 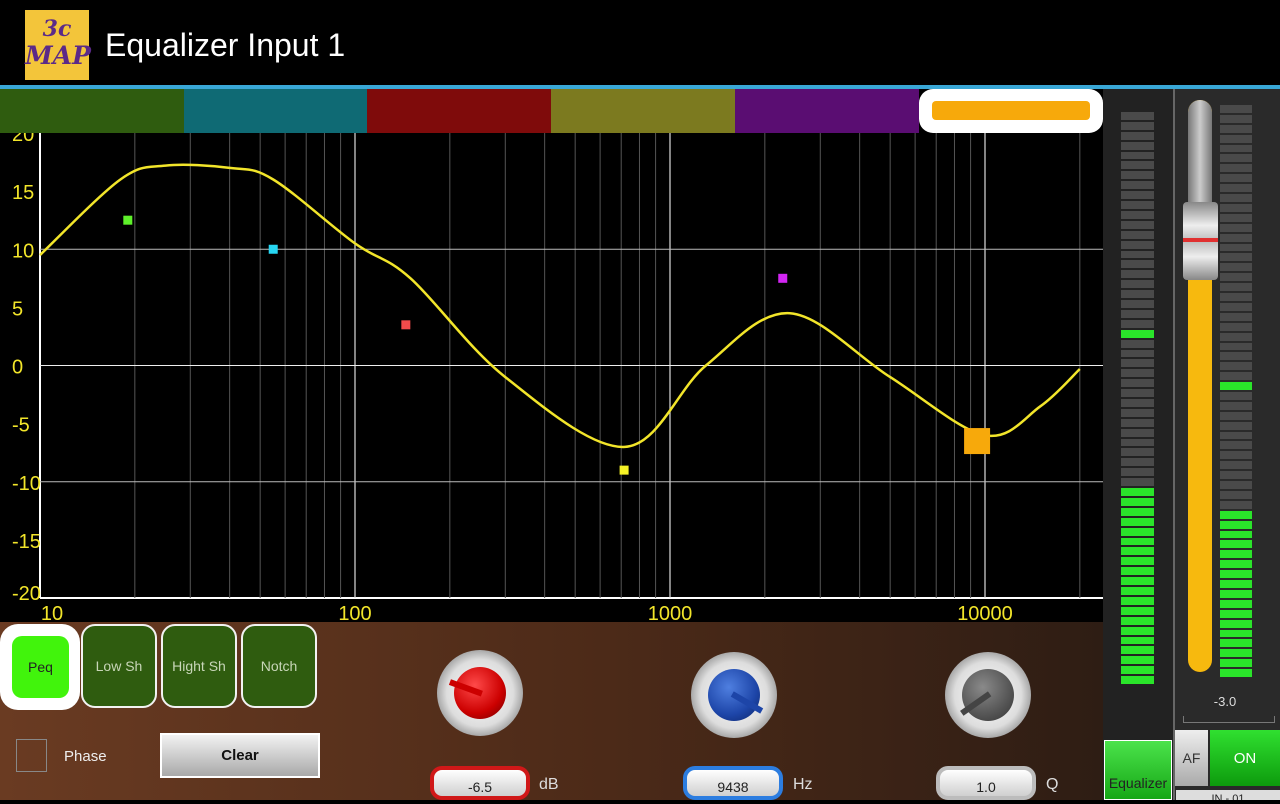 What do you see at coordinates (199, 666) in the screenshot?
I see `high-shelf-button: Hight Sh` at bounding box center [199, 666].